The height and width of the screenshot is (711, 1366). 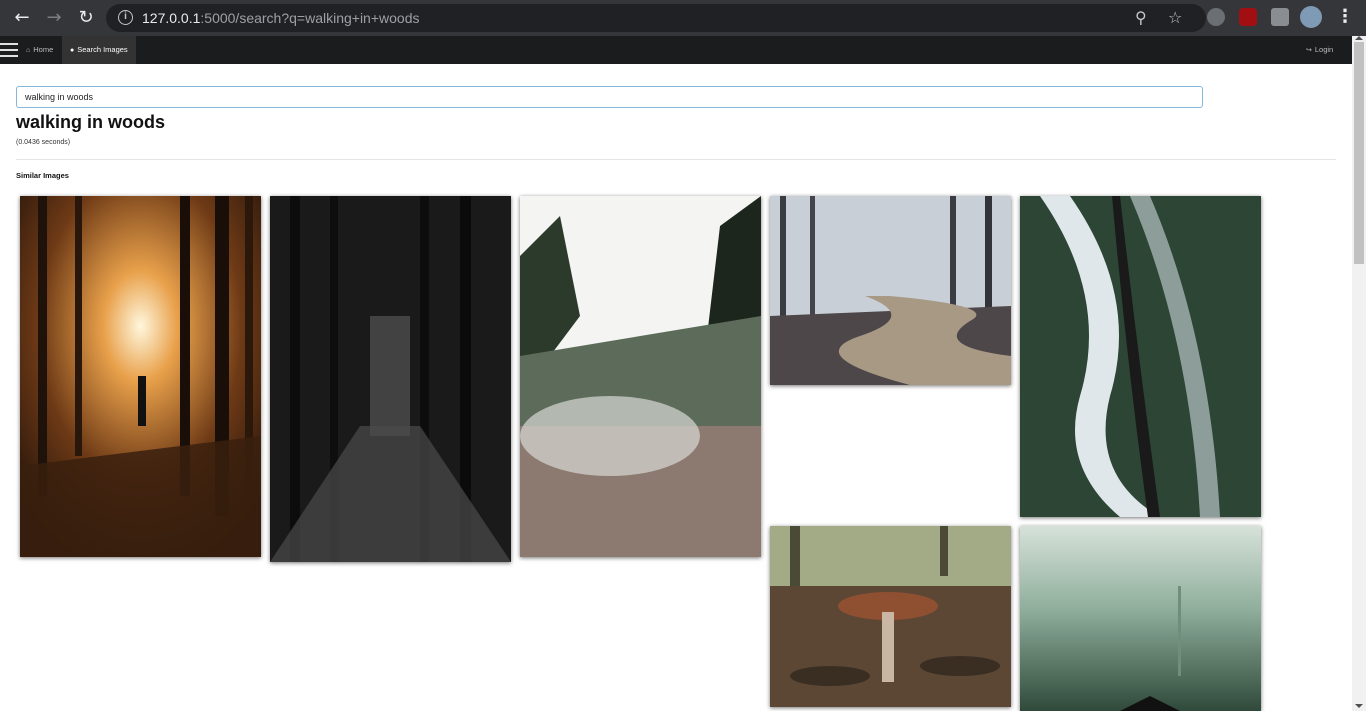 I want to click on forward-button: →, so click(x=54, y=18).